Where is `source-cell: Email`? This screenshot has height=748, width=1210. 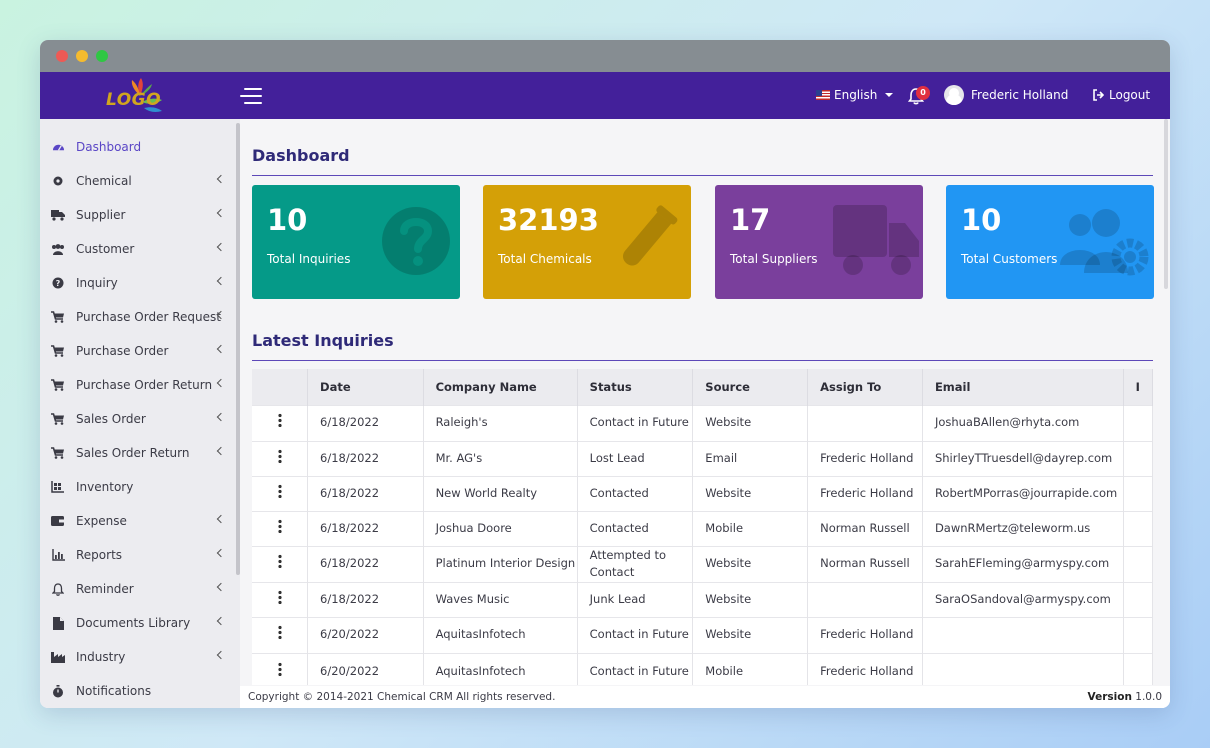
source-cell: Email is located at coordinates (750, 458).